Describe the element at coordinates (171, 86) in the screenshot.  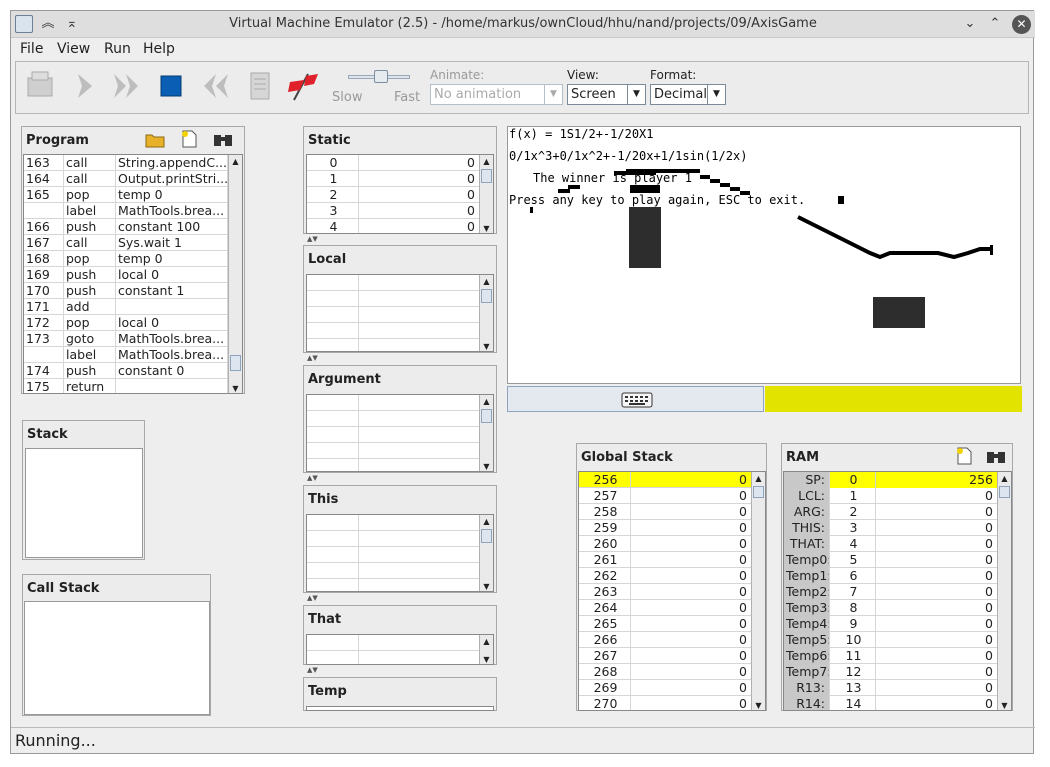
I see `stop-icon` at that location.